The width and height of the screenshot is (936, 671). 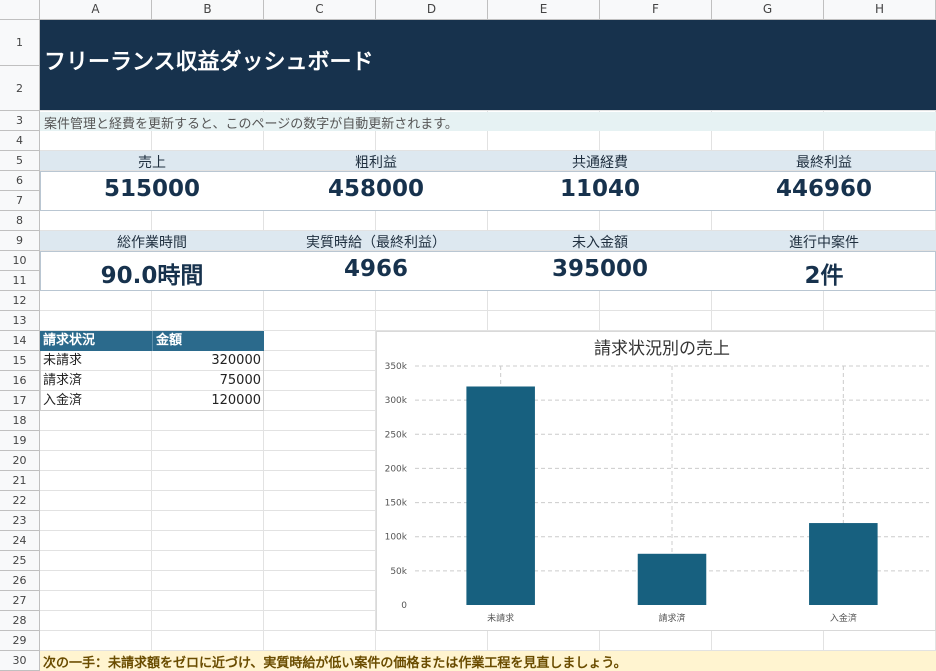 I want to click on column-header: C, so click(x=320, y=10).